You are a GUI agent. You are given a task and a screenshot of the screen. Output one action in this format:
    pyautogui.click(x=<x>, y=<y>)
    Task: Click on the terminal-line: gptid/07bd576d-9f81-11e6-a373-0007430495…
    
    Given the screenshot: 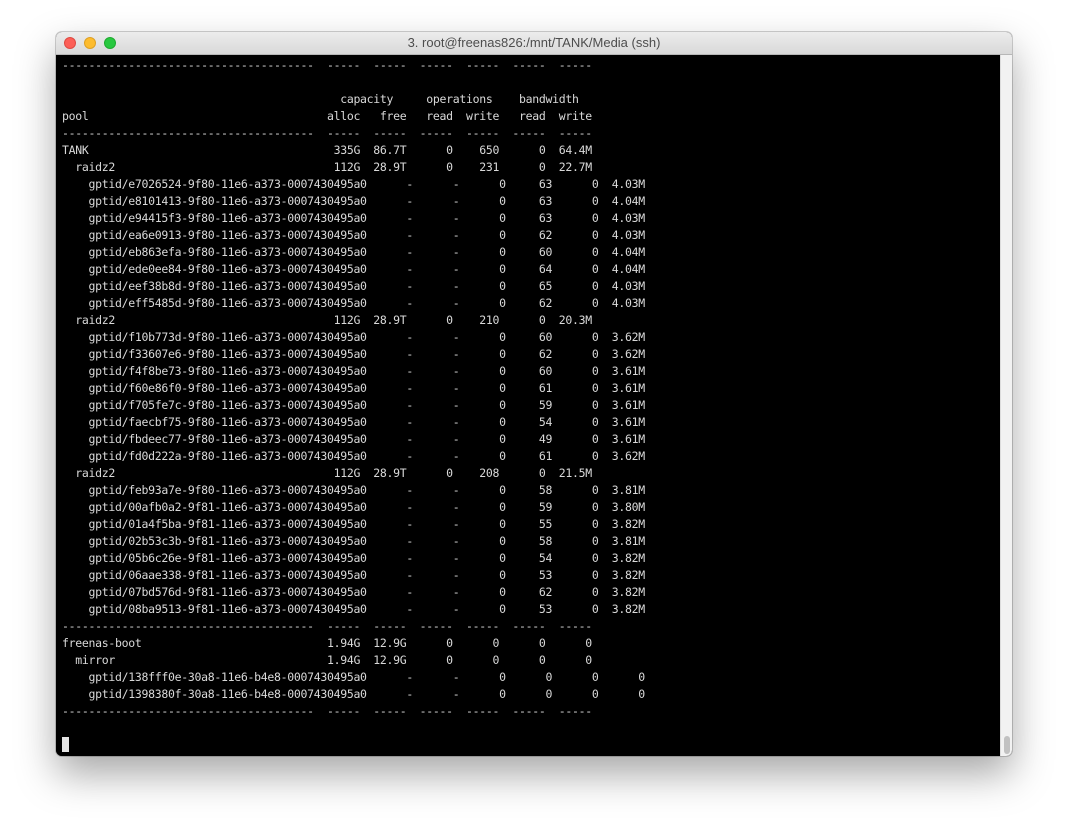 What is the action you would take?
    pyautogui.click(x=353, y=592)
    